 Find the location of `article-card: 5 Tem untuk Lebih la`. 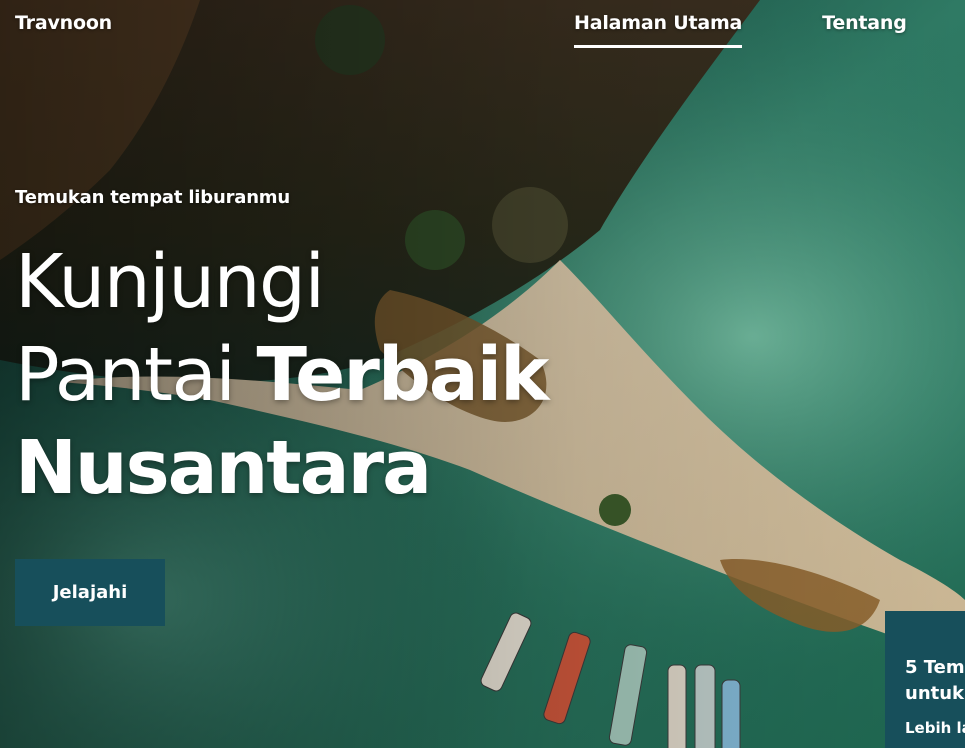

article-card: 5 Tem untuk Lebih la is located at coordinates (925, 679).